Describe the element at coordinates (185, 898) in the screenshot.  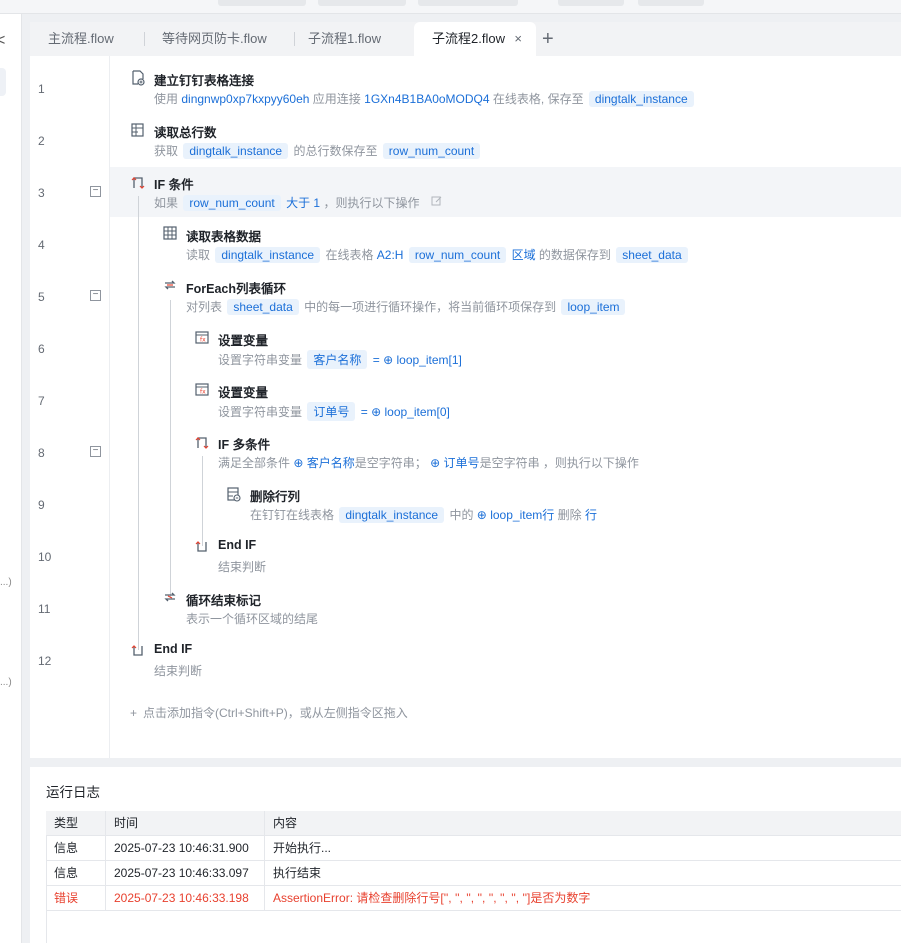
I see `log-time: 2025-07-23 10:46:33.198` at that location.